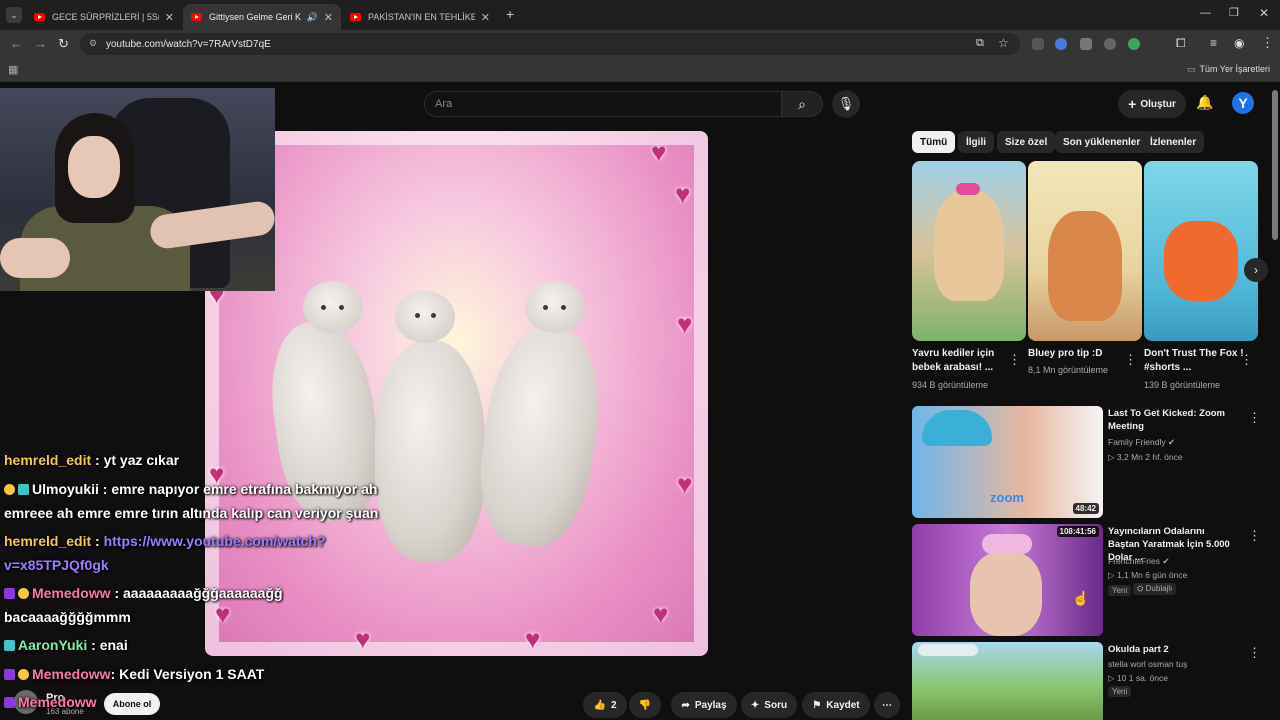 The image size is (1280, 720). I want to click on reload-icon: ↻, so click(63, 44).